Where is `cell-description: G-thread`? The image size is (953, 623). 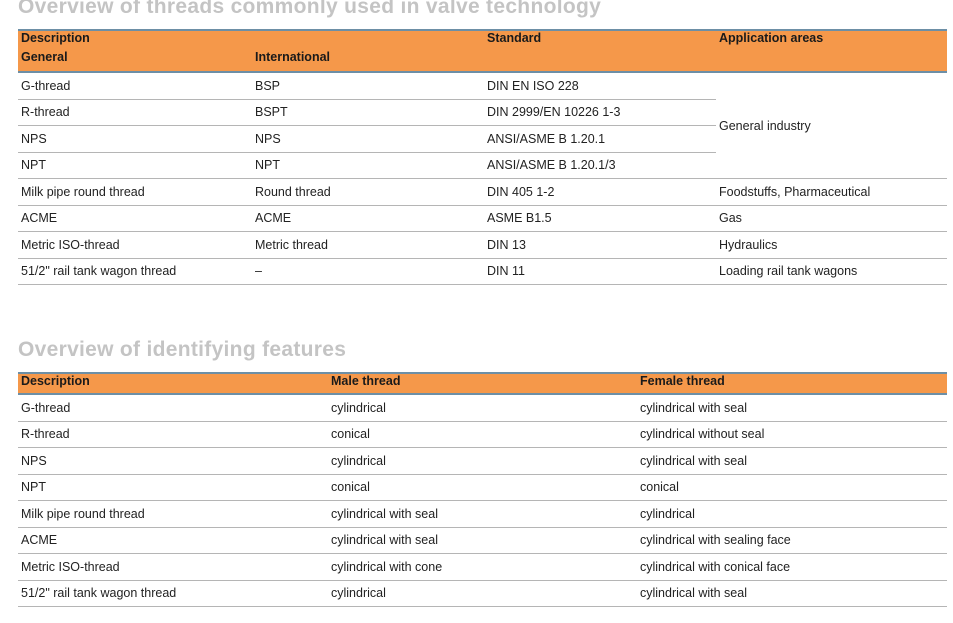 cell-description: G-thread is located at coordinates (173, 408).